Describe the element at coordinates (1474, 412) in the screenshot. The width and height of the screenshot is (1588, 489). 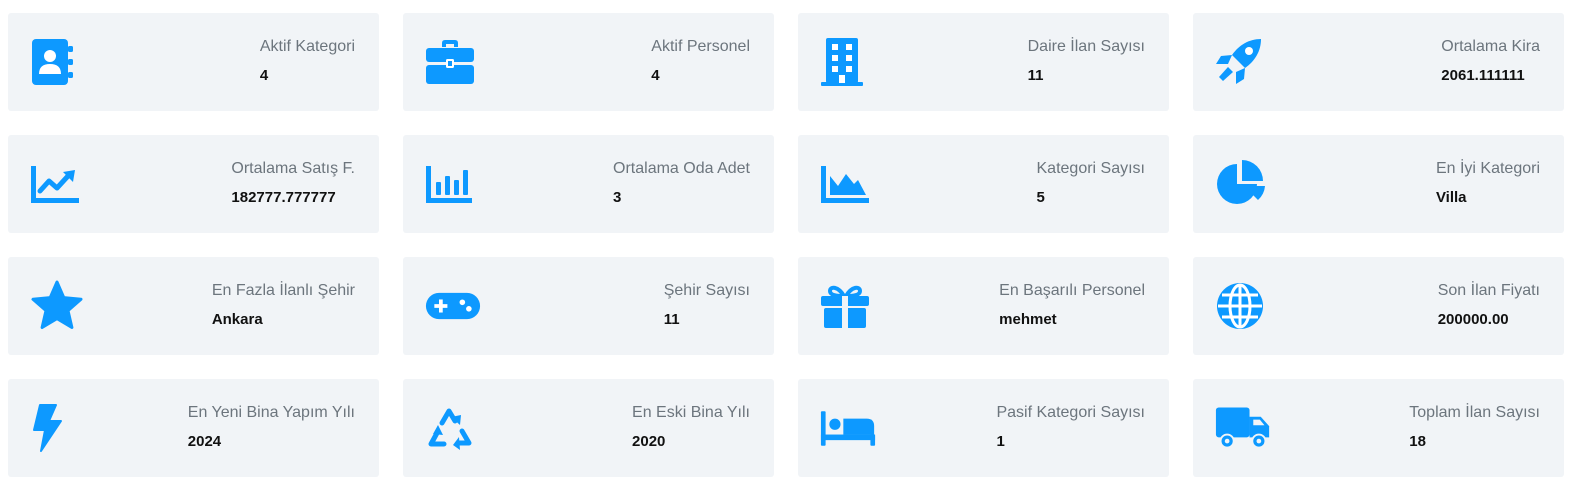
I see `stat-label: Toplam İlan Sayısı` at that location.